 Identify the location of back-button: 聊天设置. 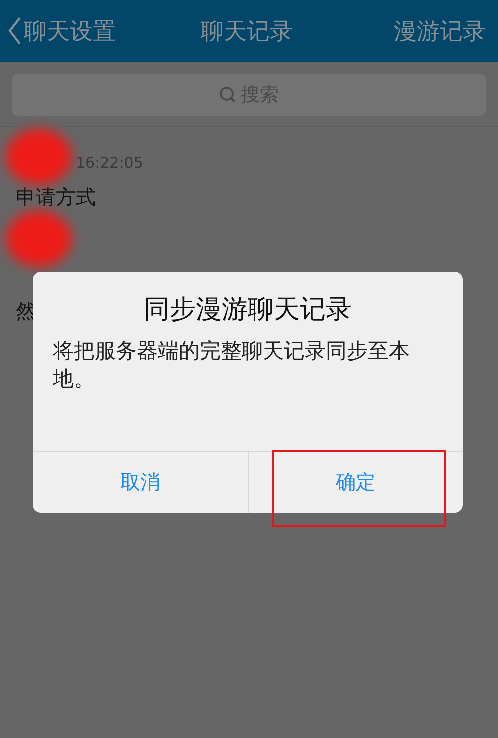
(62, 31).